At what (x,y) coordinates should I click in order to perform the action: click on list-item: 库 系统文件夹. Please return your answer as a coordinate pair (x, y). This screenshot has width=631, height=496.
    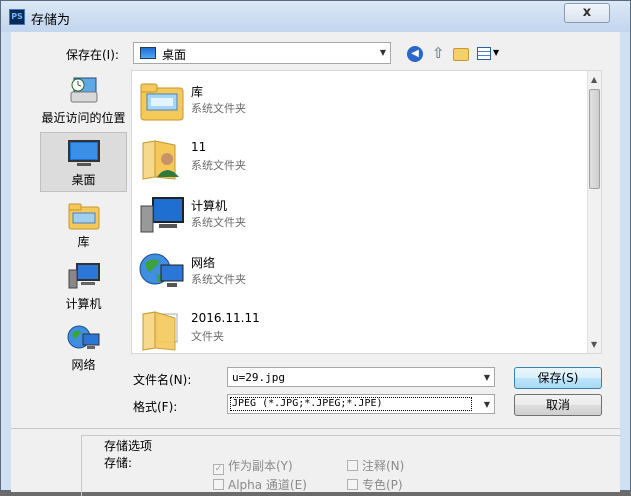
    Looking at the image, I should click on (356, 101).